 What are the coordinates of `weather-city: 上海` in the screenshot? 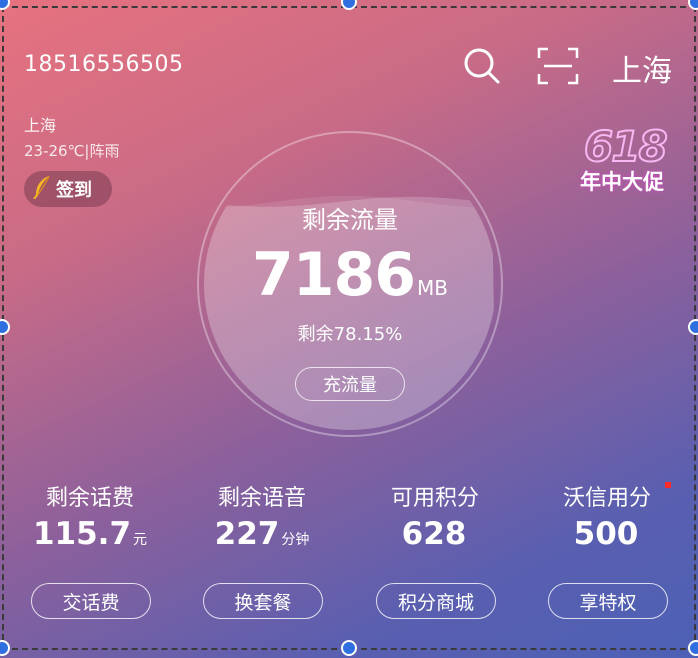 It's located at (40, 125).